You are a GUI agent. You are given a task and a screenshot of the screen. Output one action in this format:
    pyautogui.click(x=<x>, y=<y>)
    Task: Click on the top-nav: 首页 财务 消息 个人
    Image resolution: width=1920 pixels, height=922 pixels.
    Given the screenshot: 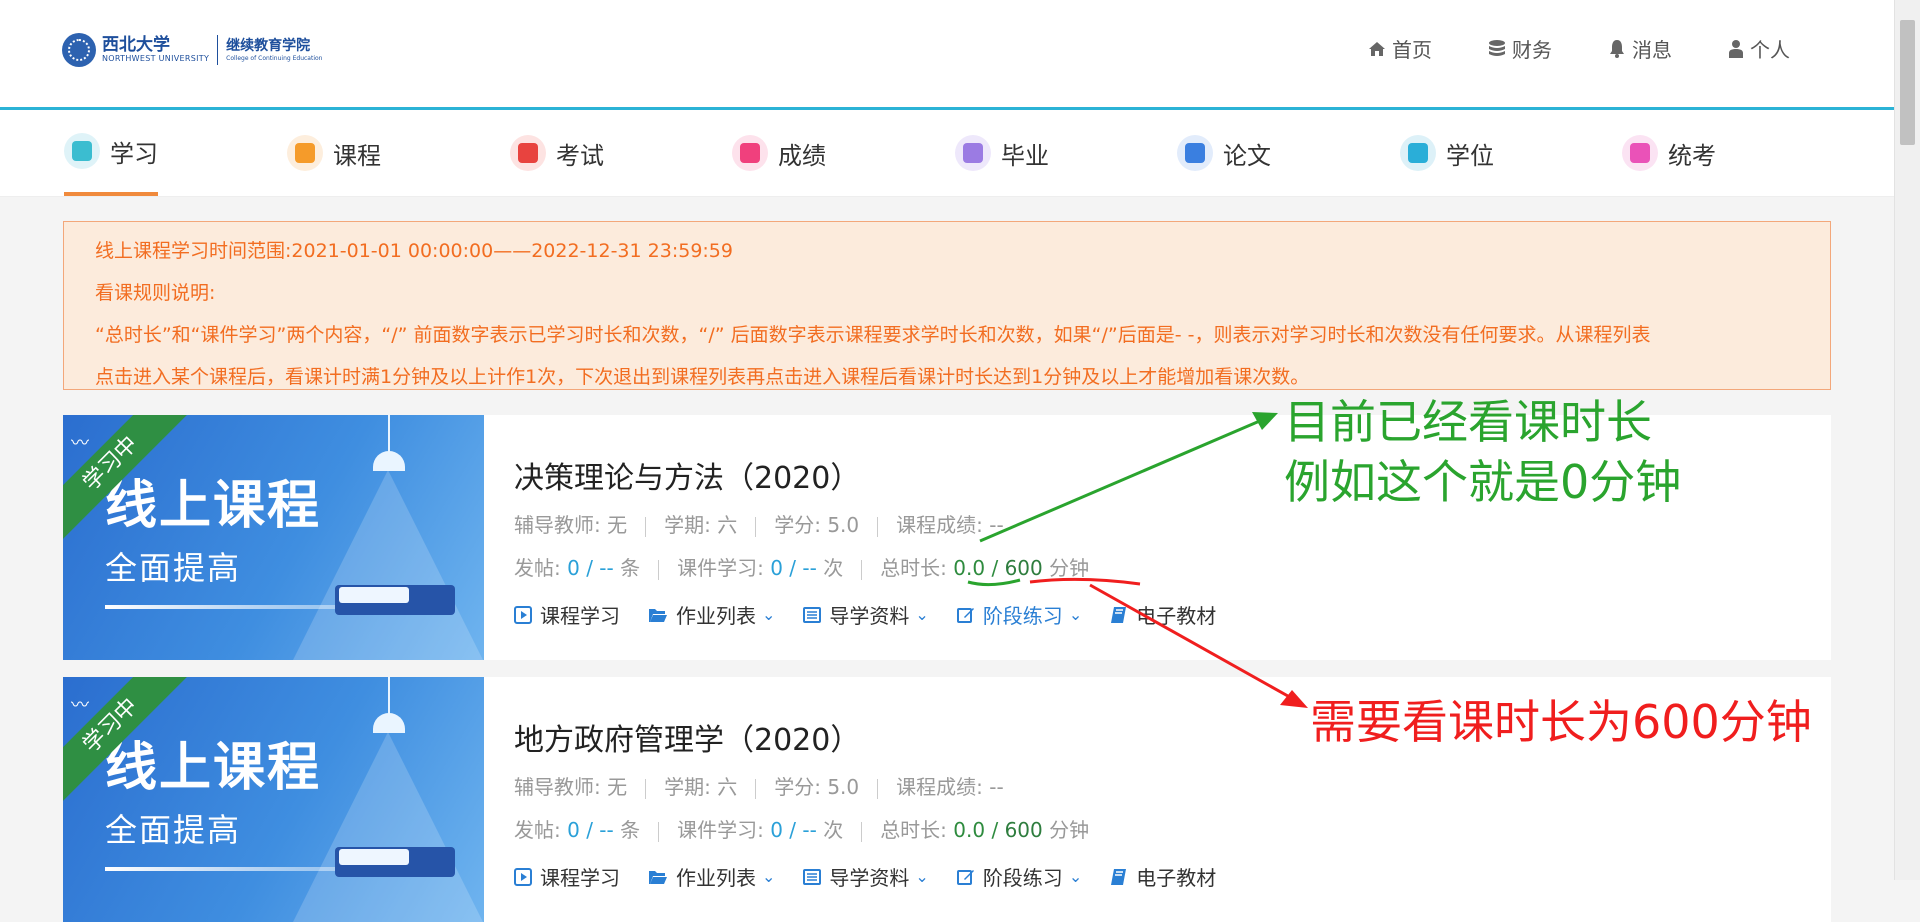 What is the action you would take?
    pyautogui.click(x=1551, y=48)
    